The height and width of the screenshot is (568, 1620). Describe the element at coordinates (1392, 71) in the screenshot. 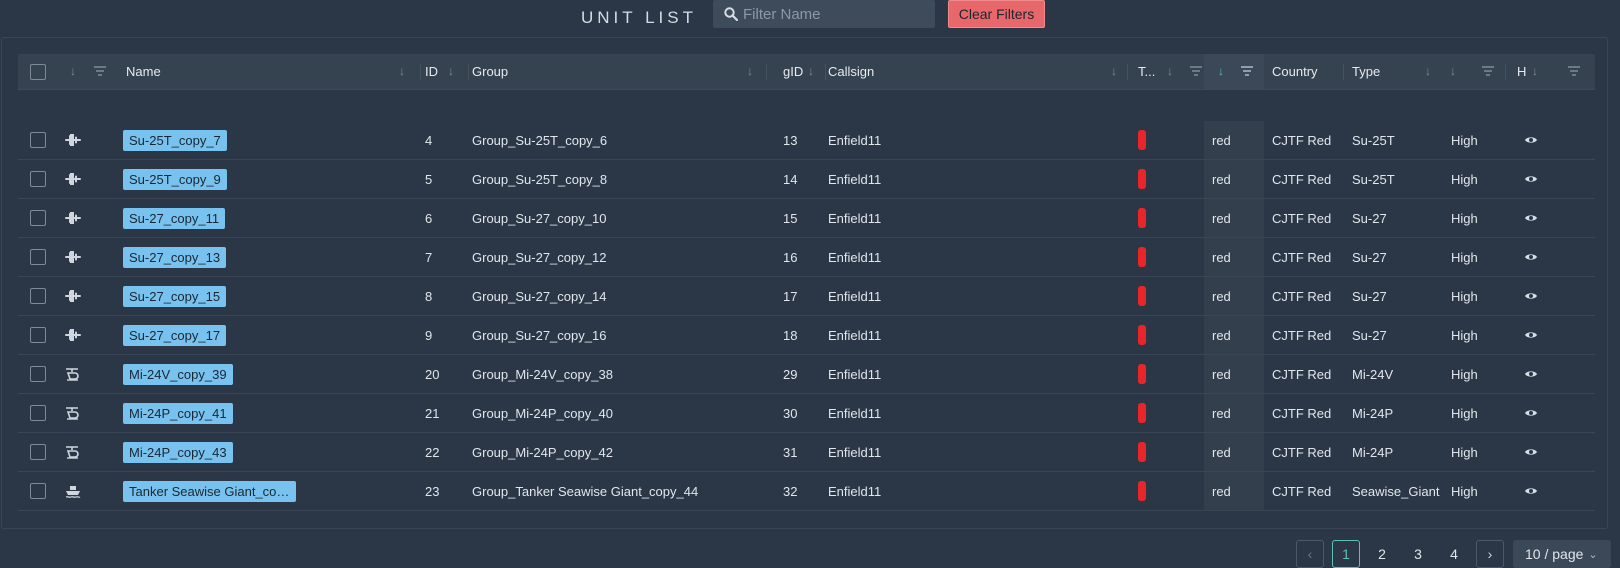

I see `header-type: Type ↓` at that location.